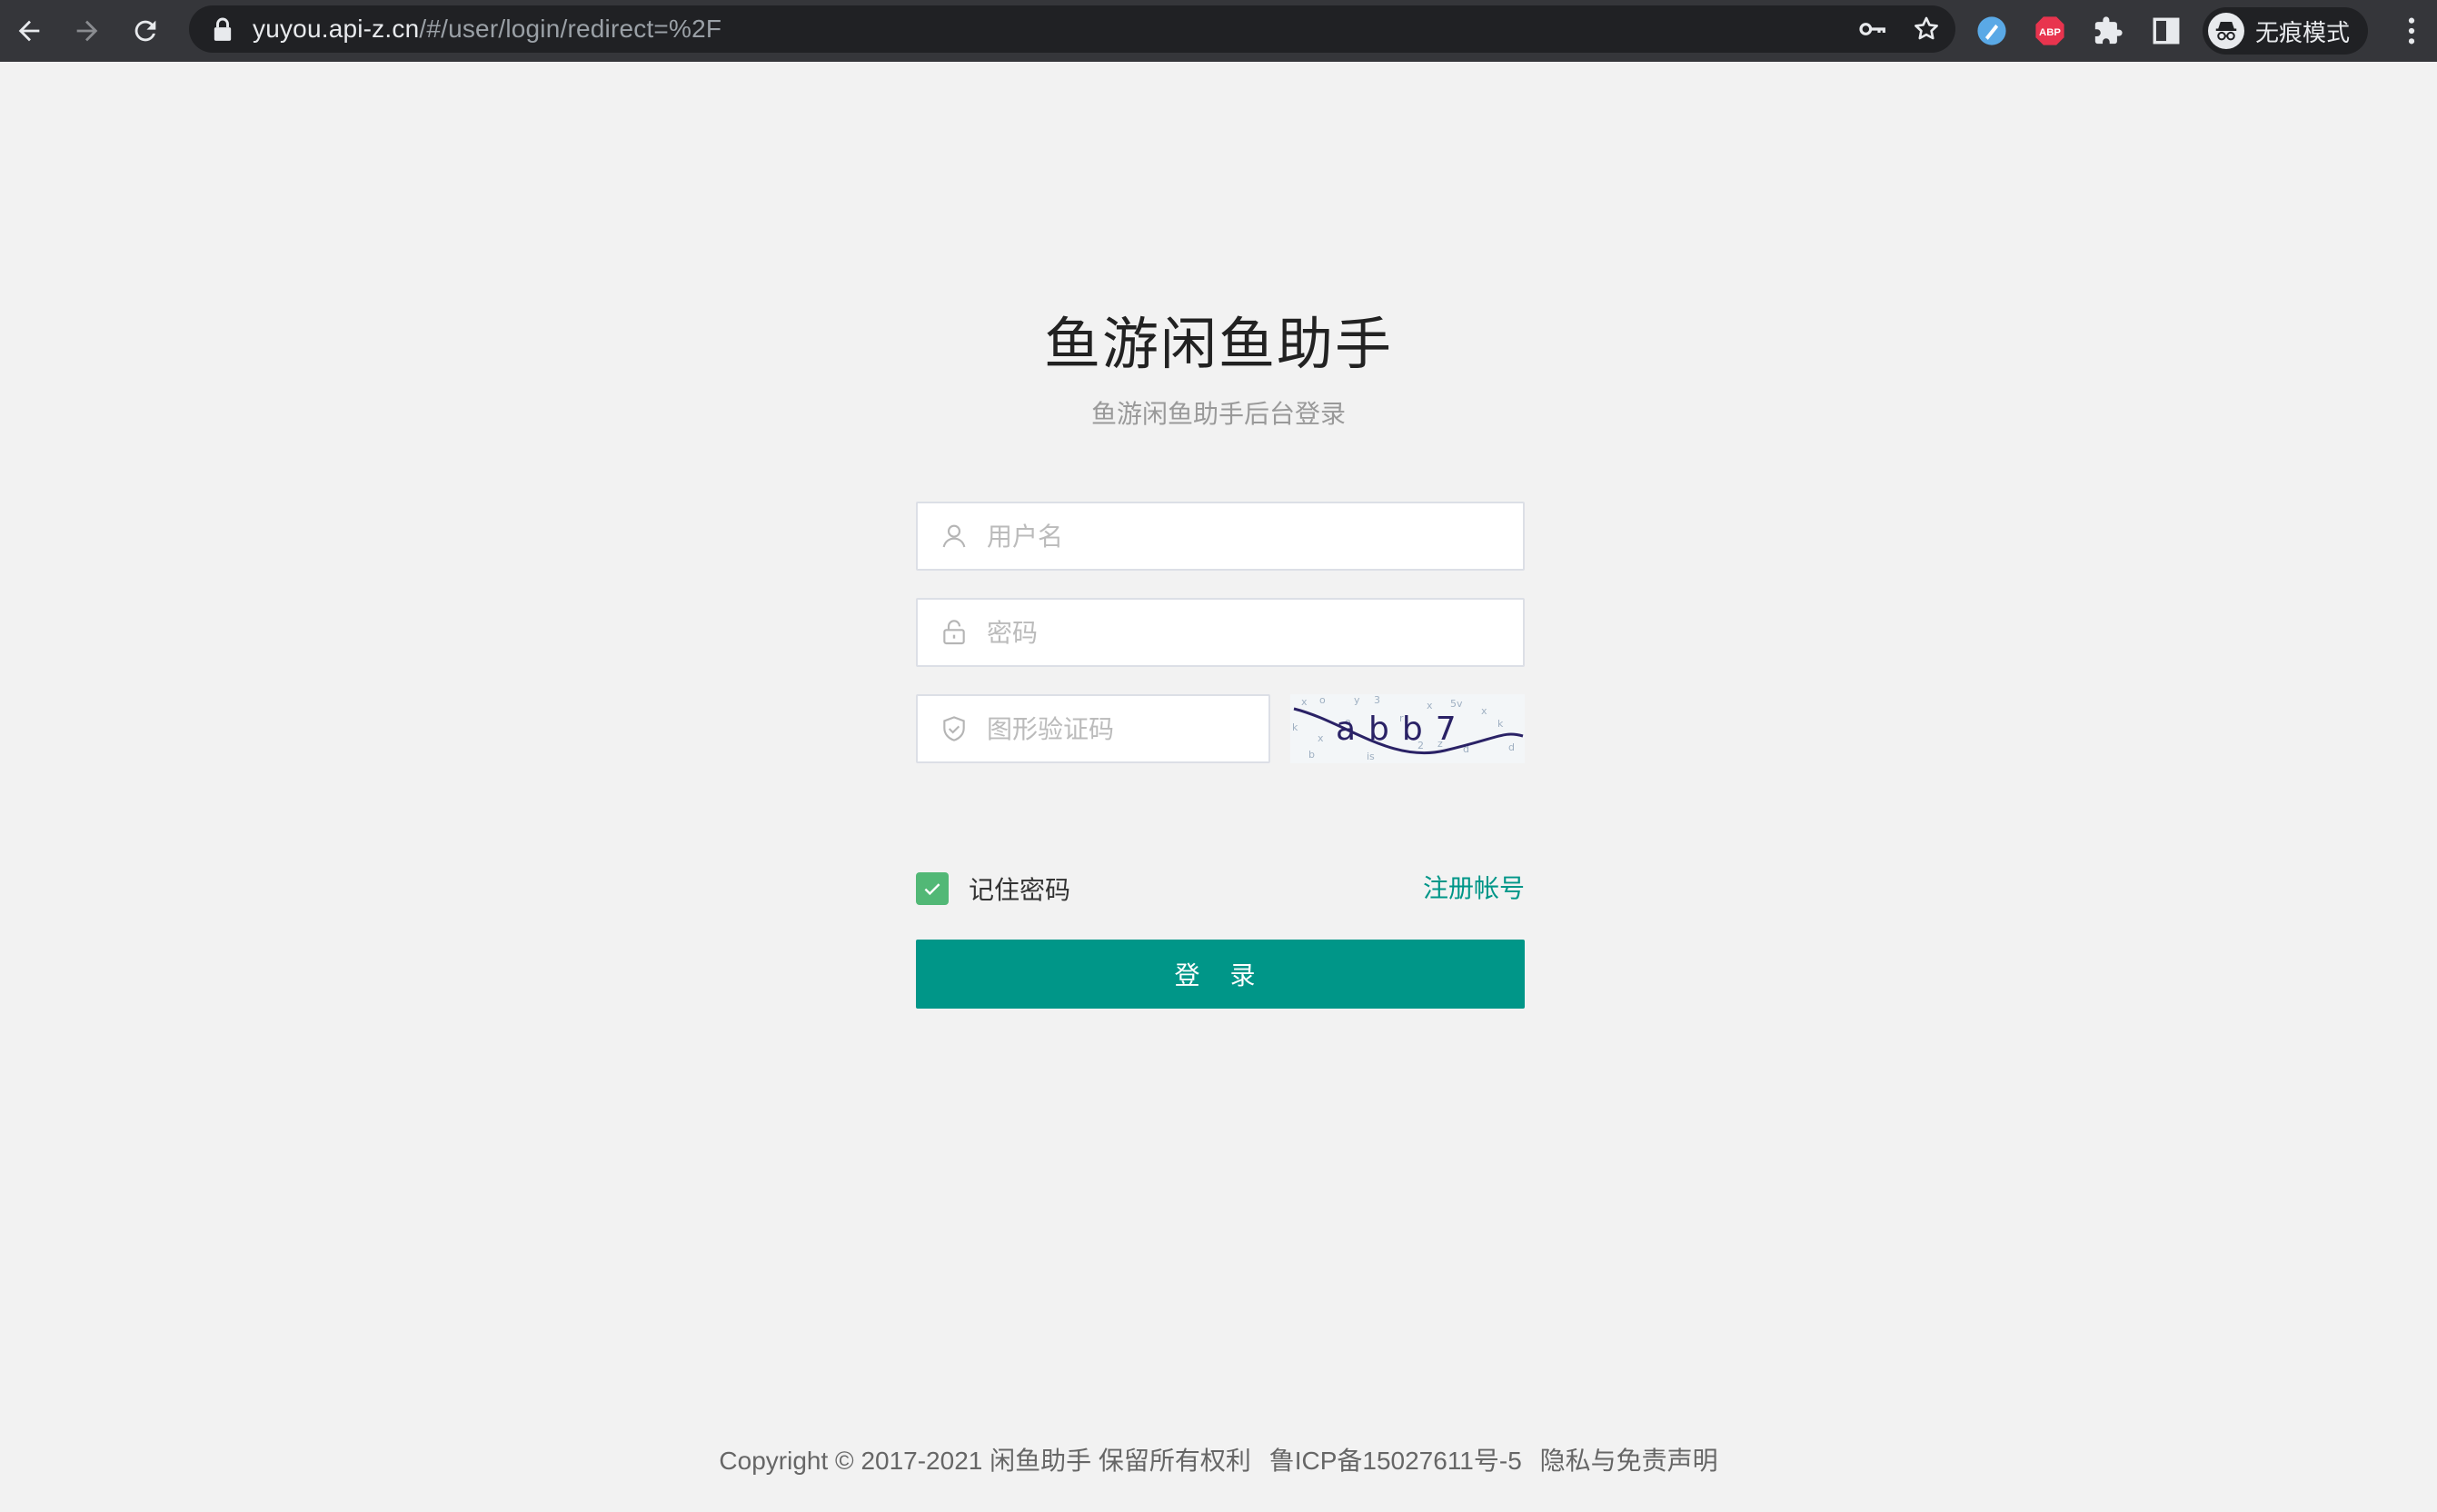  What do you see at coordinates (985, 1461) in the screenshot?
I see `copyright-text: Copyright © 2017-2021 闲鱼助手 保留所有权利` at bounding box center [985, 1461].